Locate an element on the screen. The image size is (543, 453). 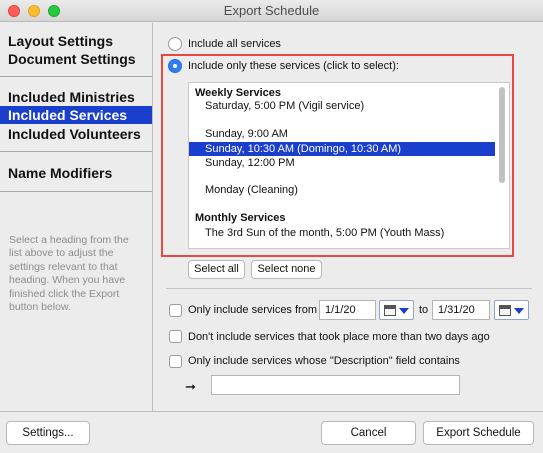
section-divider is located at coordinates (349, 288).